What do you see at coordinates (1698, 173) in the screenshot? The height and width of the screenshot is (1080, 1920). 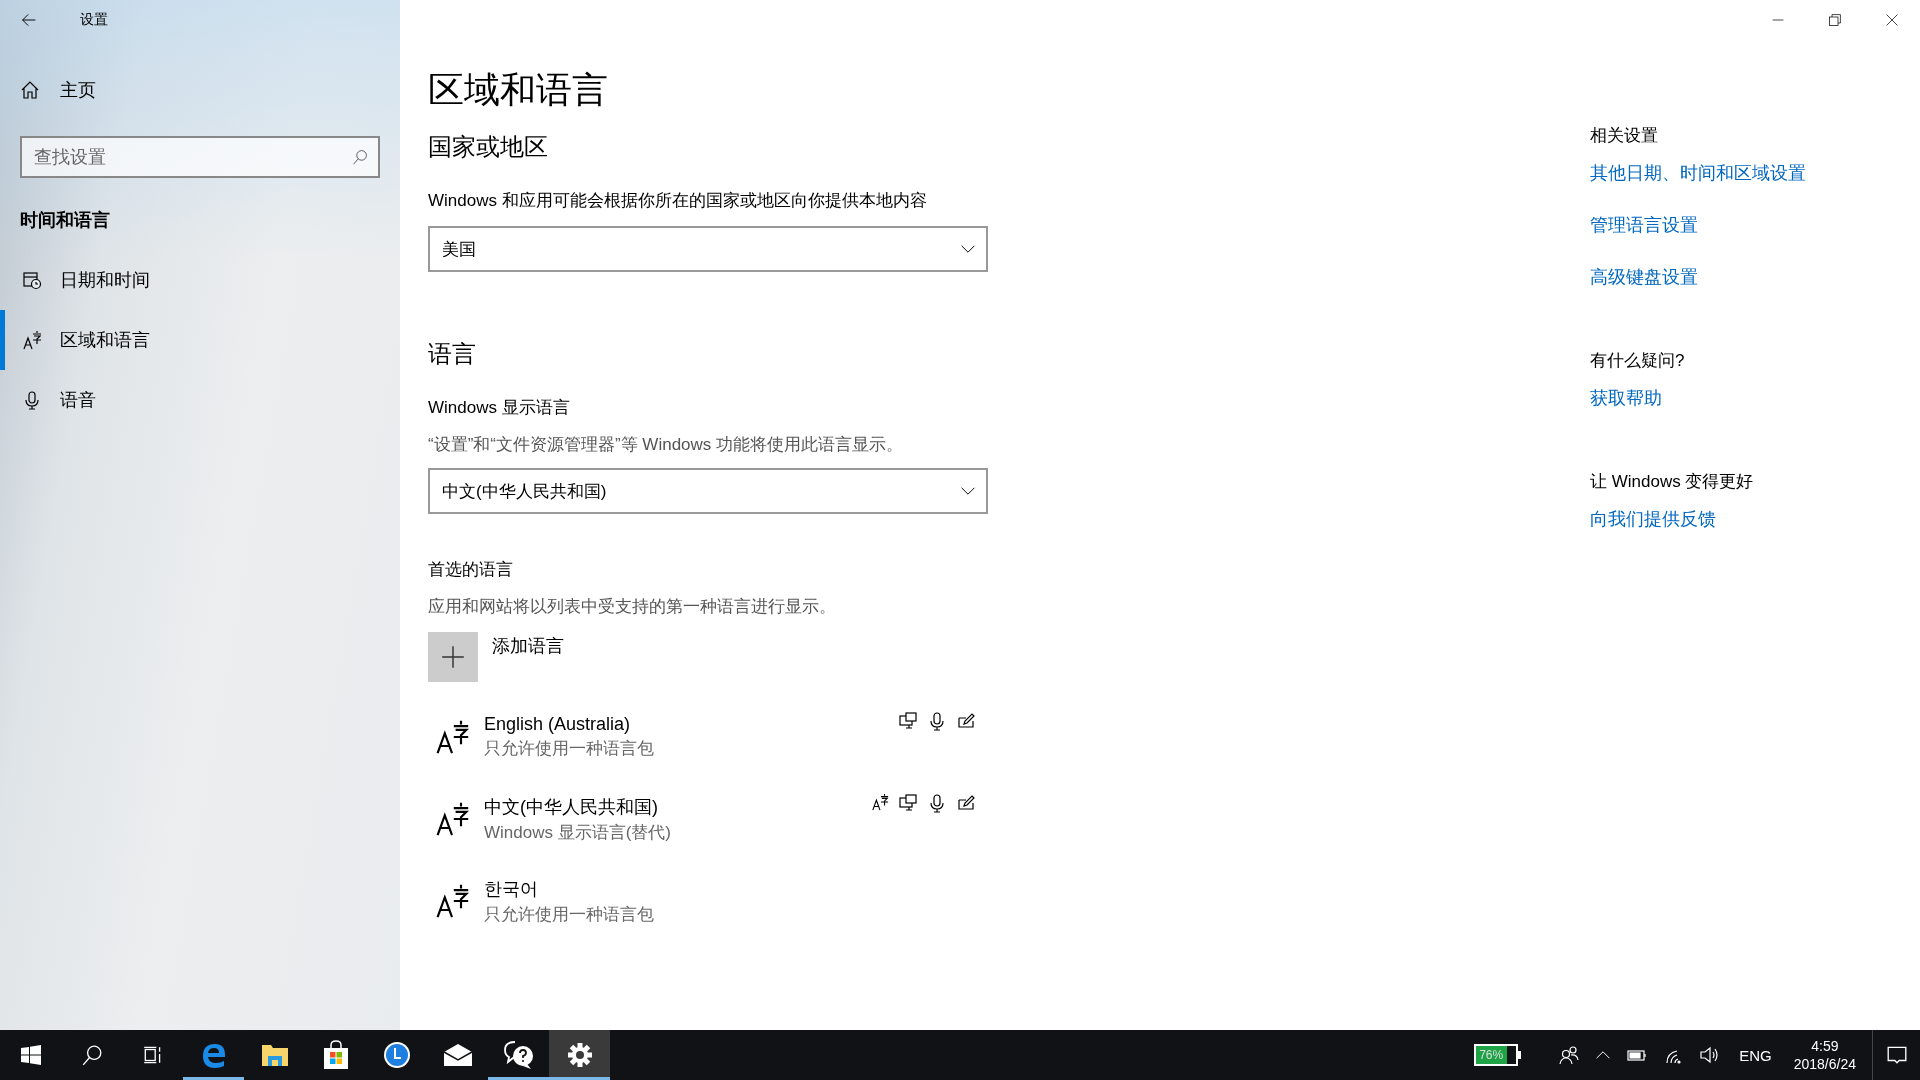 I see `settings-link: 其他日期、时间和区域设置` at bounding box center [1698, 173].